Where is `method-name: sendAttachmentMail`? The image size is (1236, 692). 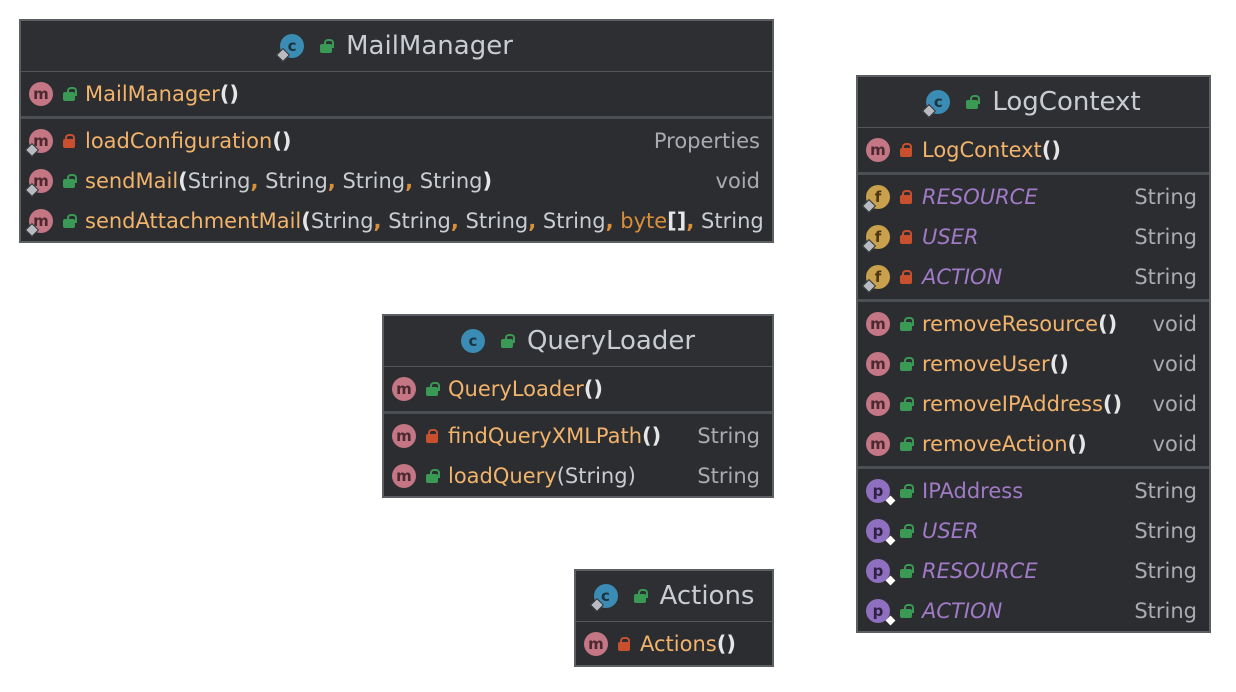
method-name: sendAttachmentMail is located at coordinates (193, 221).